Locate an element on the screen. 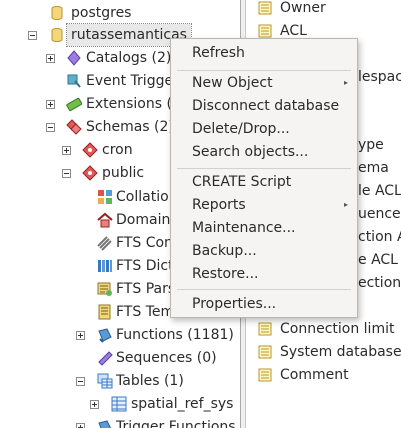 The image size is (401, 428). property-row: Connection limit is located at coordinates (323, 329).